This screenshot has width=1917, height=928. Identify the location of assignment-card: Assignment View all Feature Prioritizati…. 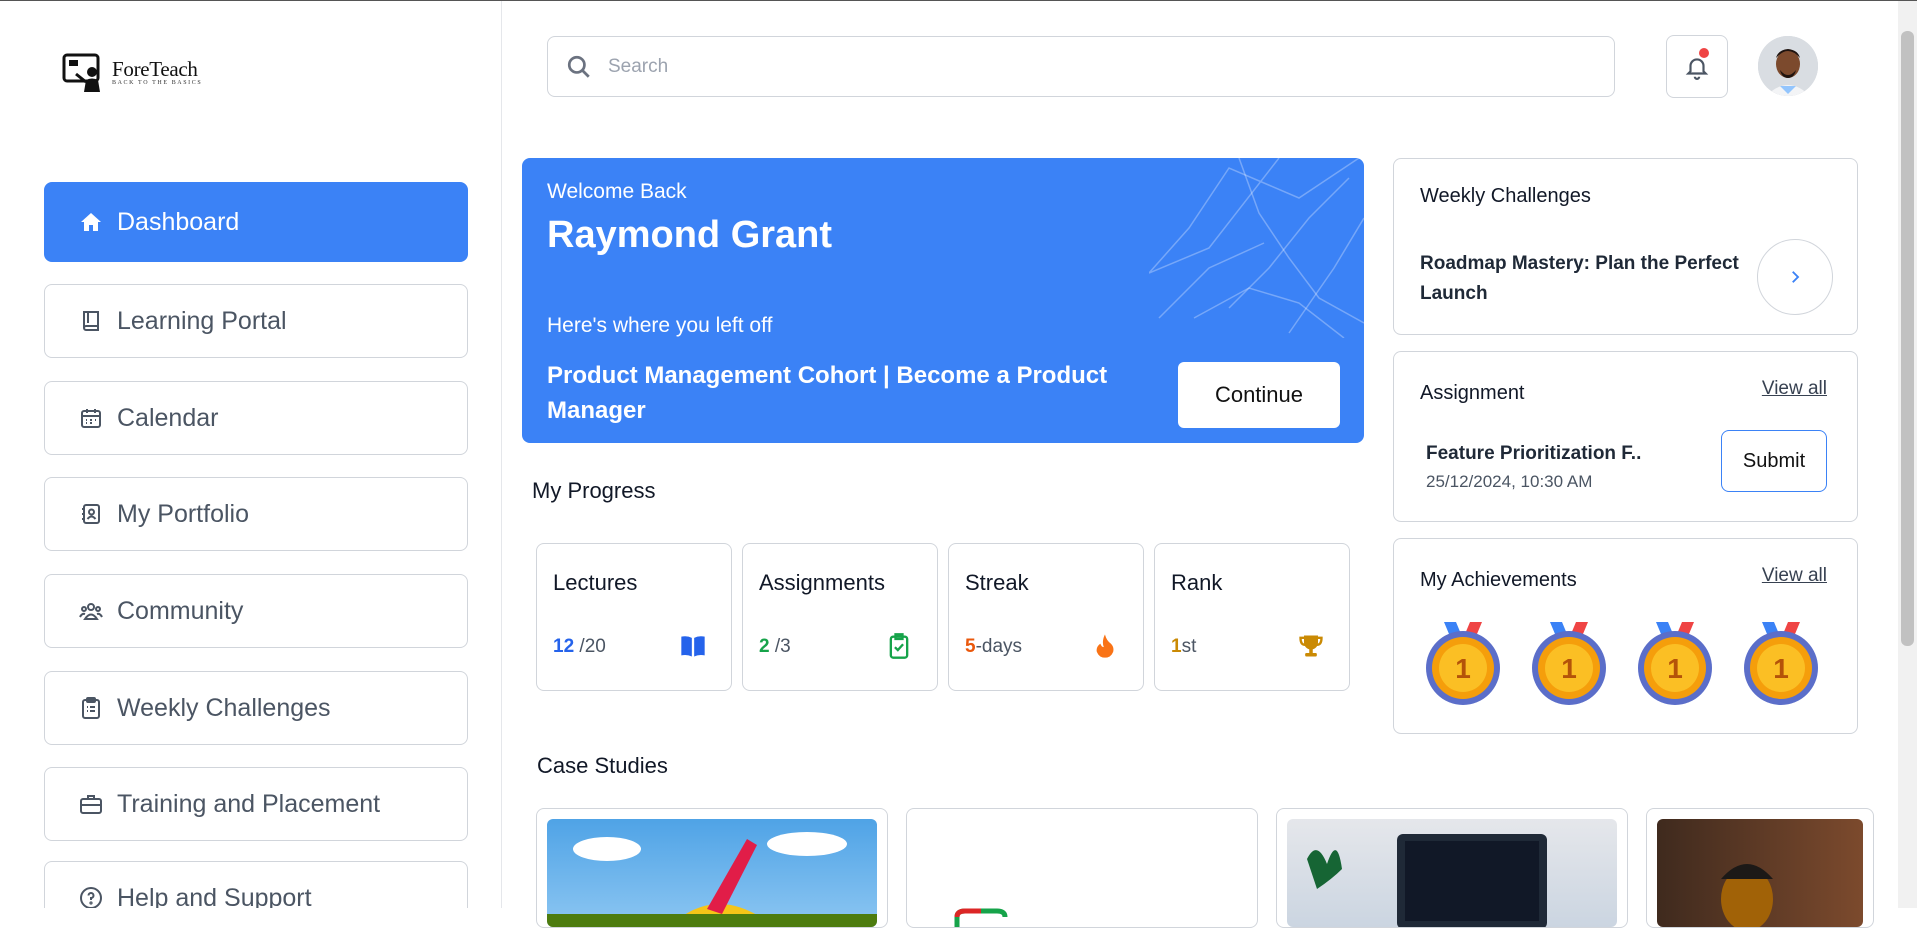
(1625, 436).